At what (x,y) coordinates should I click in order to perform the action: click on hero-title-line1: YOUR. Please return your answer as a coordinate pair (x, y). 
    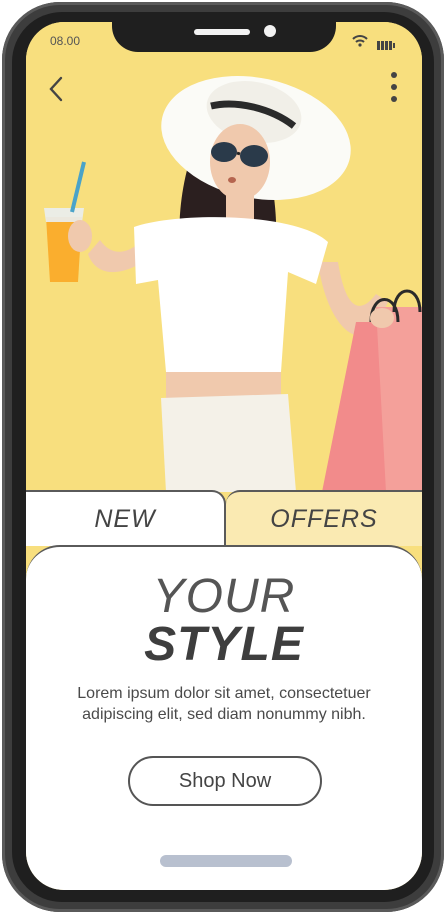
    Looking at the image, I should click on (224, 596).